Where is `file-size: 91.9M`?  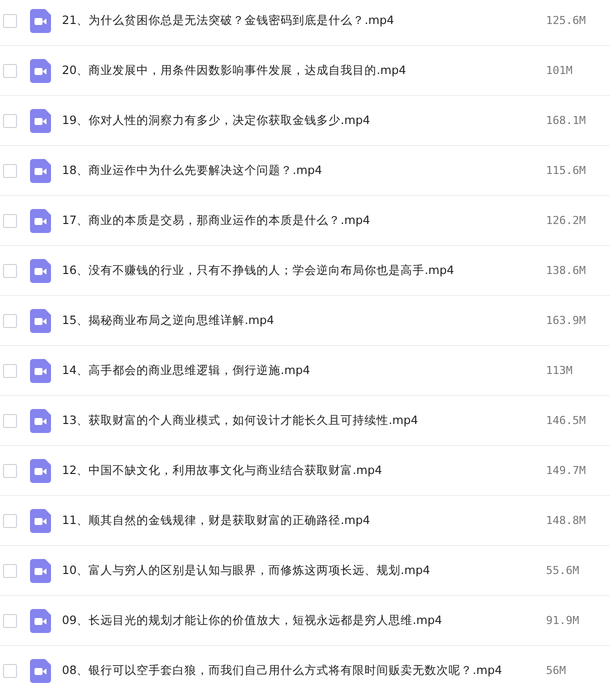 file-size: 91.9M is located at coordinates (563, 620).